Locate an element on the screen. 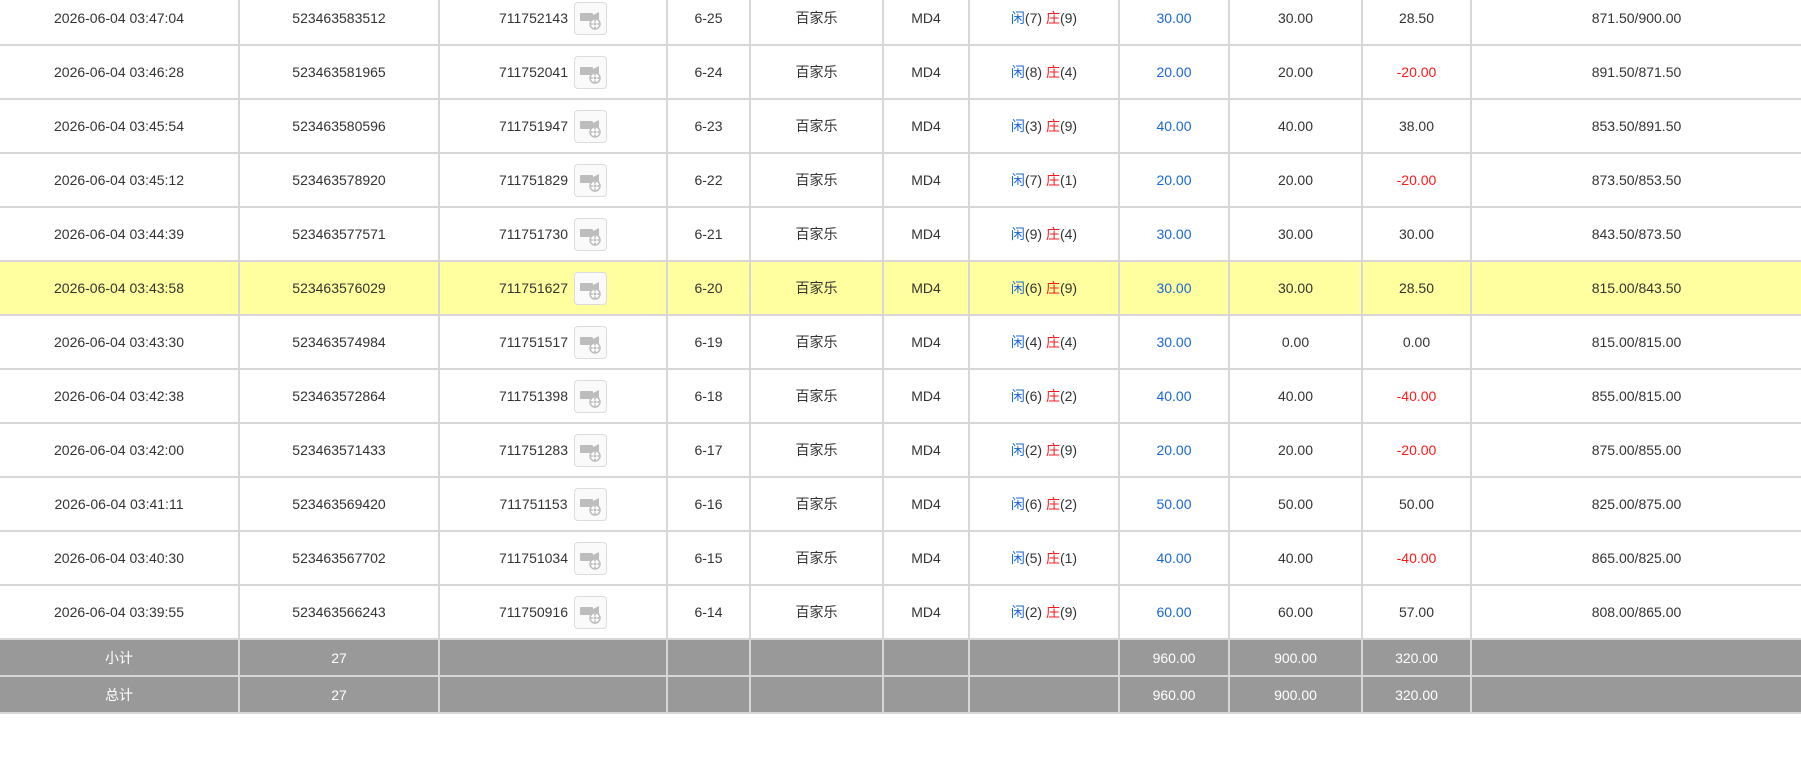  game-number-cell: 711752143 is located at coordinates (552, 23).